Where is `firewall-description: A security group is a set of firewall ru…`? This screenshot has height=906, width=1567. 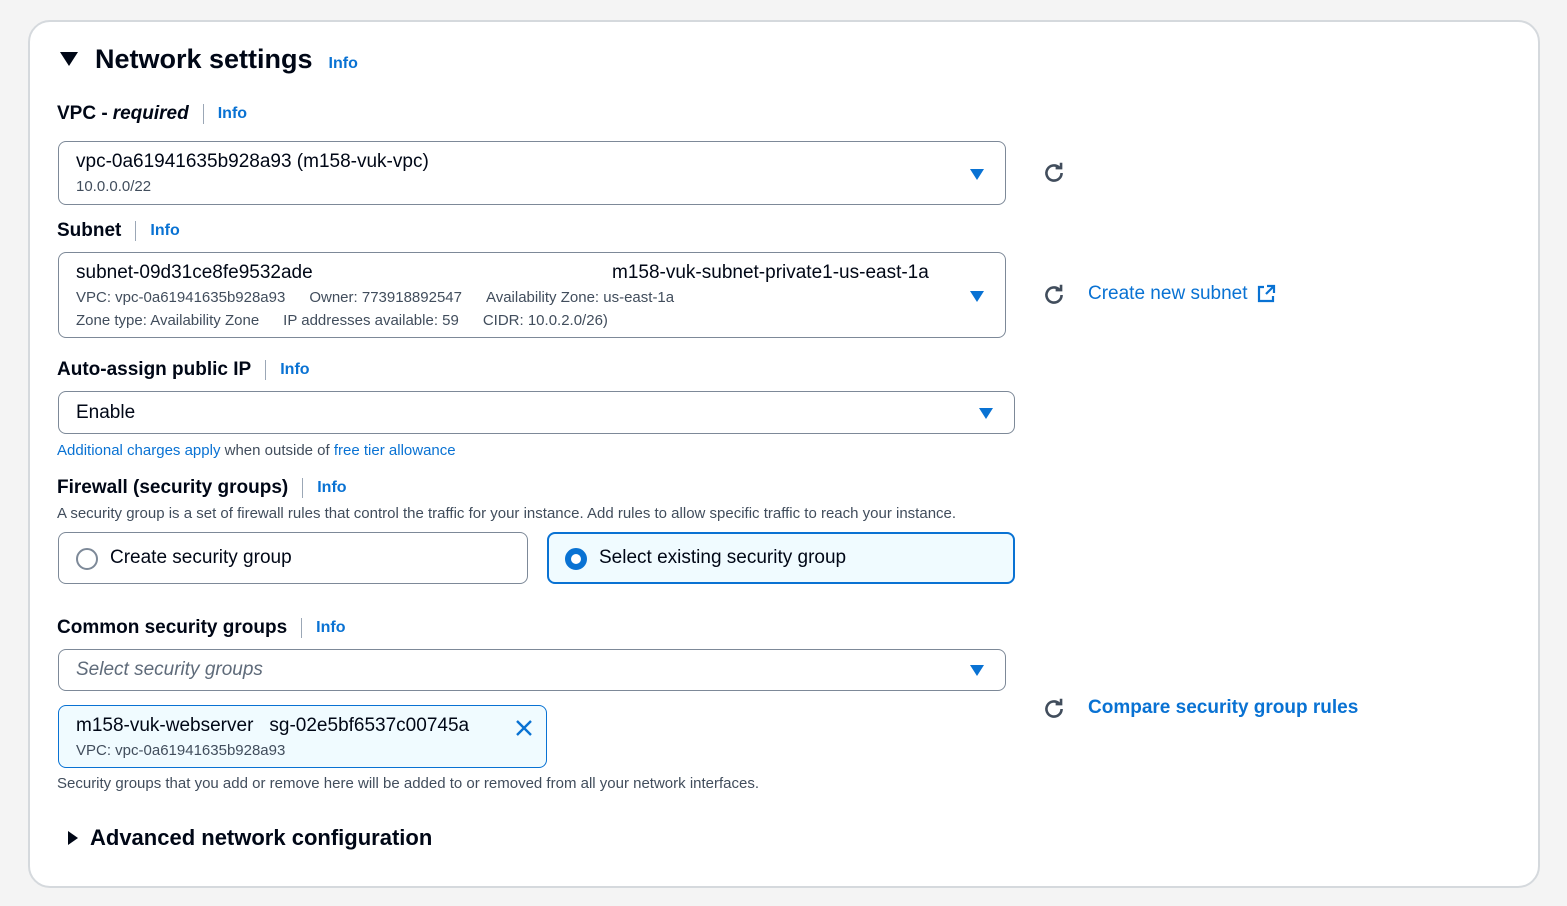 firewall-description: A security group is a set of firewall ru… is located at coordinates (507, 513).